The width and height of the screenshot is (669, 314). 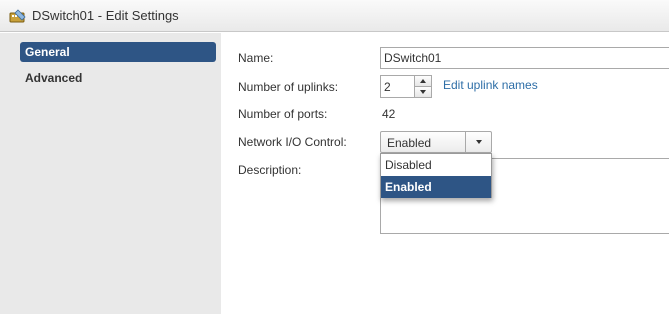 I want to click on uplinks-stepper, so click(x=406, y=86).